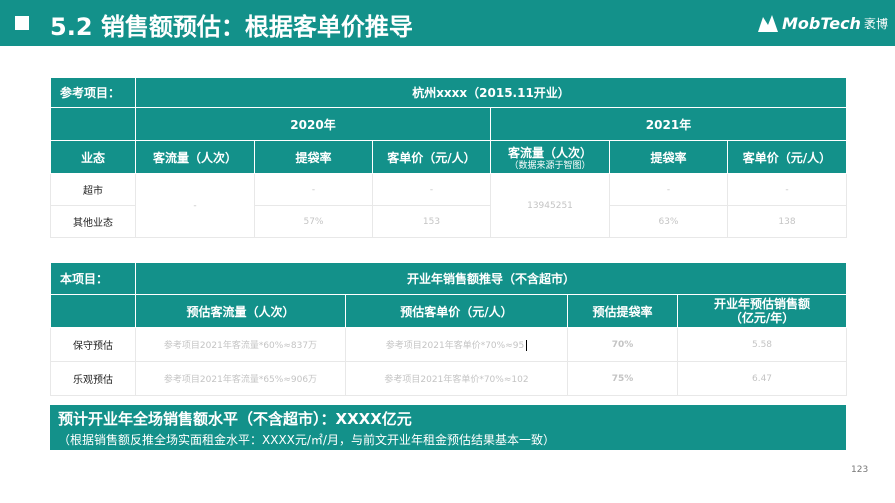 Image resolution: width=895 pixels, height=503 pixels. I want to click on col-est-bag: 预估提袋率, so click(622, 311).